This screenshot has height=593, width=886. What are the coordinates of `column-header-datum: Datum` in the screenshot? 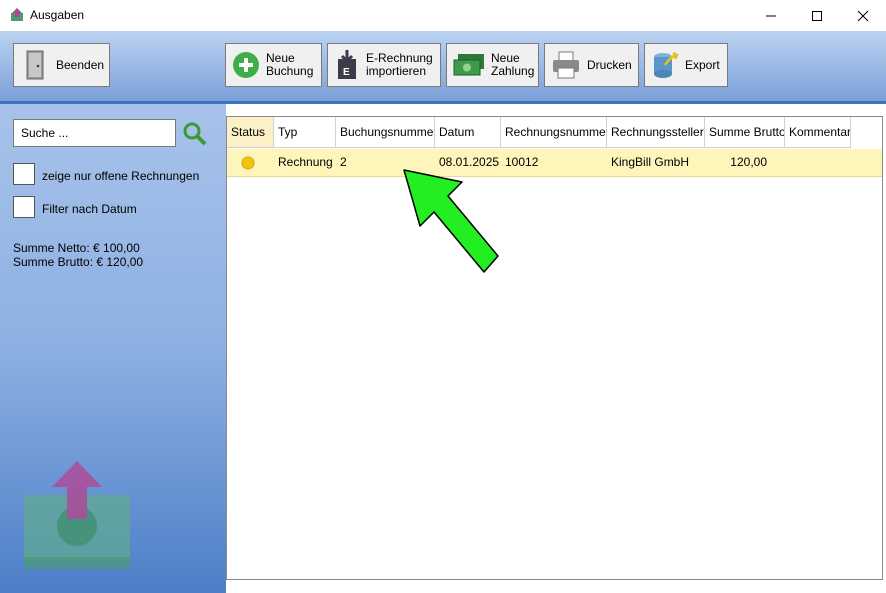 It's located at (468, 132).